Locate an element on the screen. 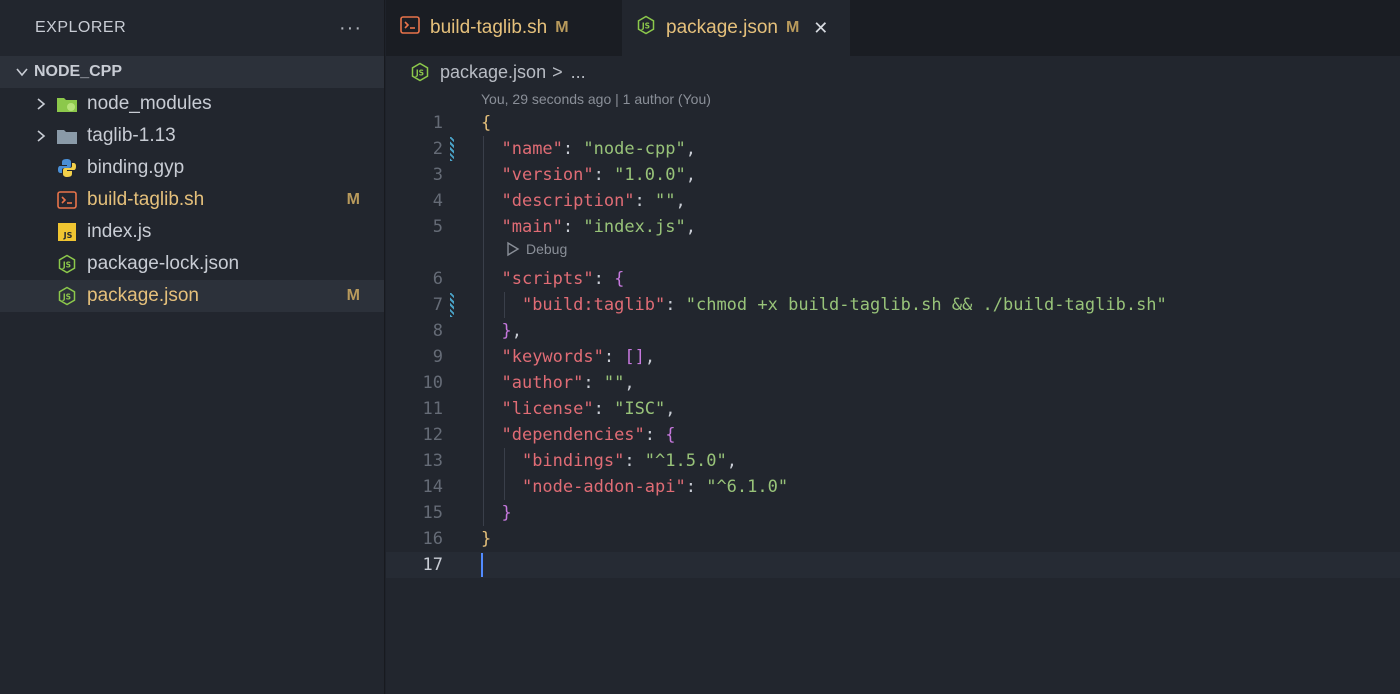 This screenshot has height=694, width=1400. line-number: 12 is located at coordinates (432, 435).